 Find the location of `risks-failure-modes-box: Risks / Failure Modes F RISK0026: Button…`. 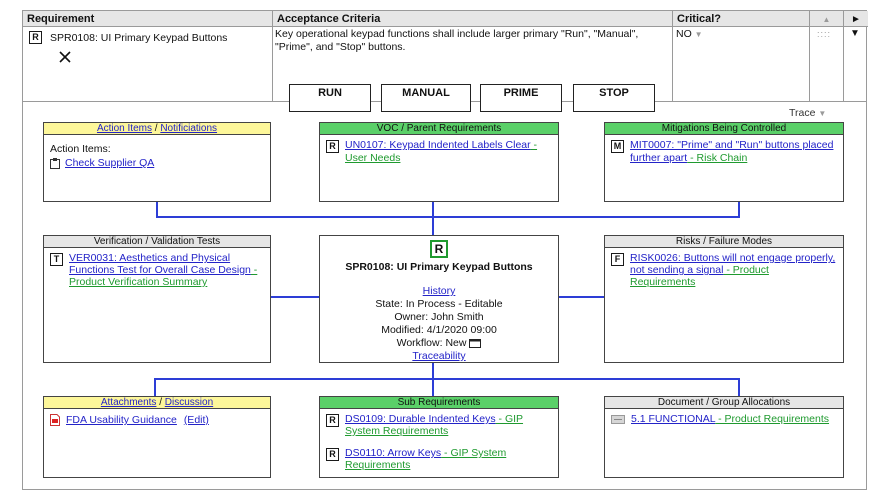

risks-failure-modes-box: Risks / Failure Modes F RISK0026: Button… is located at coordinates (724, 299).